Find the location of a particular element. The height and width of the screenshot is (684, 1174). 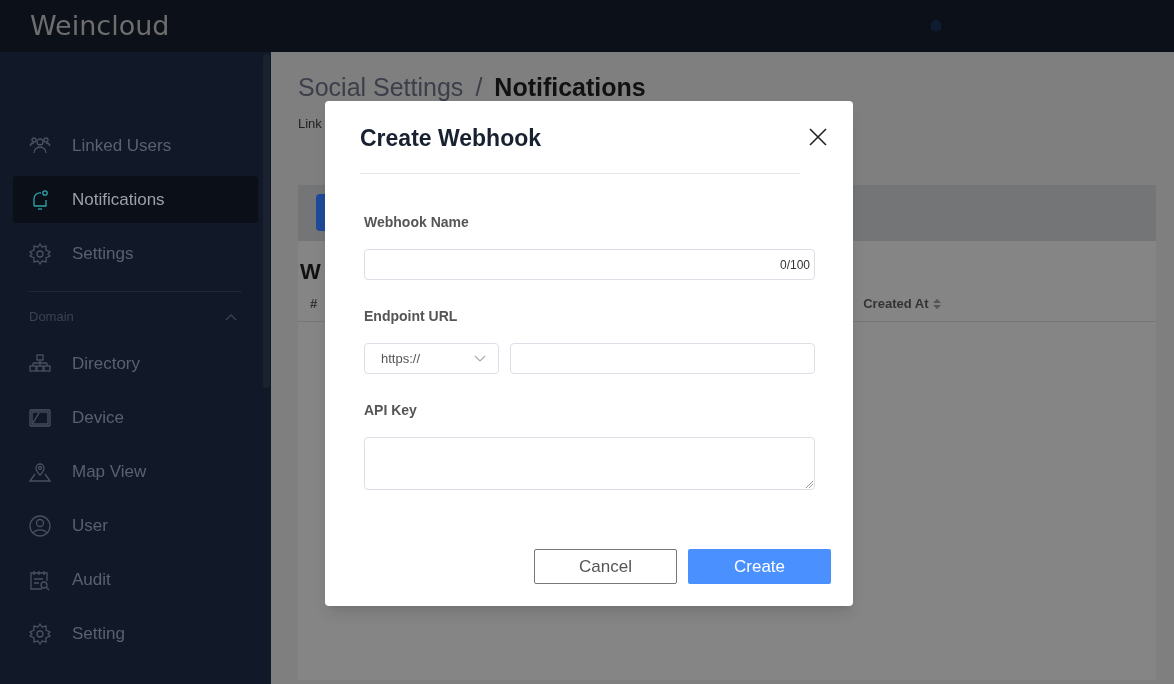

text-area is located at coordinates (589, 463).